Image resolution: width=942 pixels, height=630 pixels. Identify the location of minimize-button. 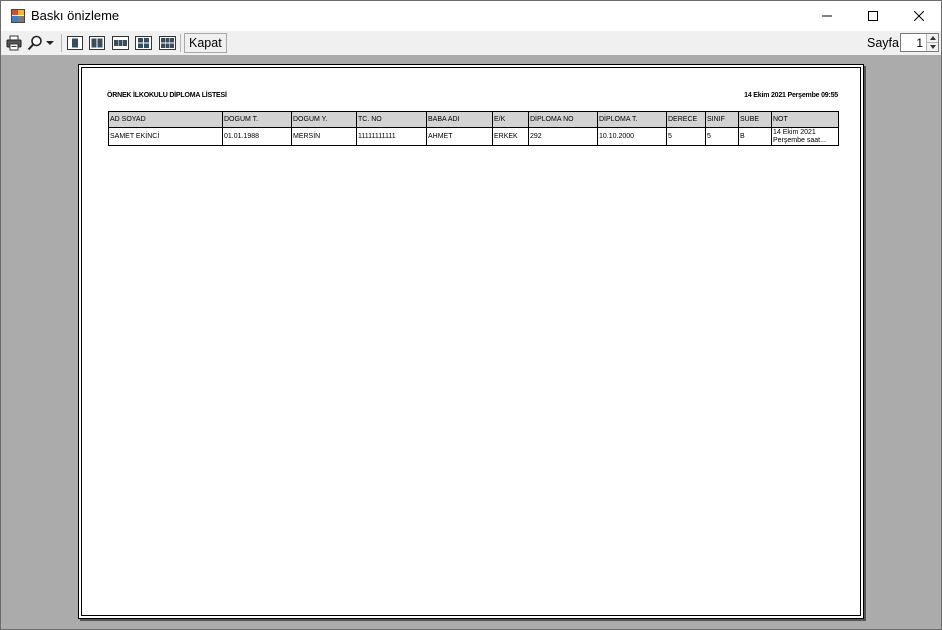
(827, 16).